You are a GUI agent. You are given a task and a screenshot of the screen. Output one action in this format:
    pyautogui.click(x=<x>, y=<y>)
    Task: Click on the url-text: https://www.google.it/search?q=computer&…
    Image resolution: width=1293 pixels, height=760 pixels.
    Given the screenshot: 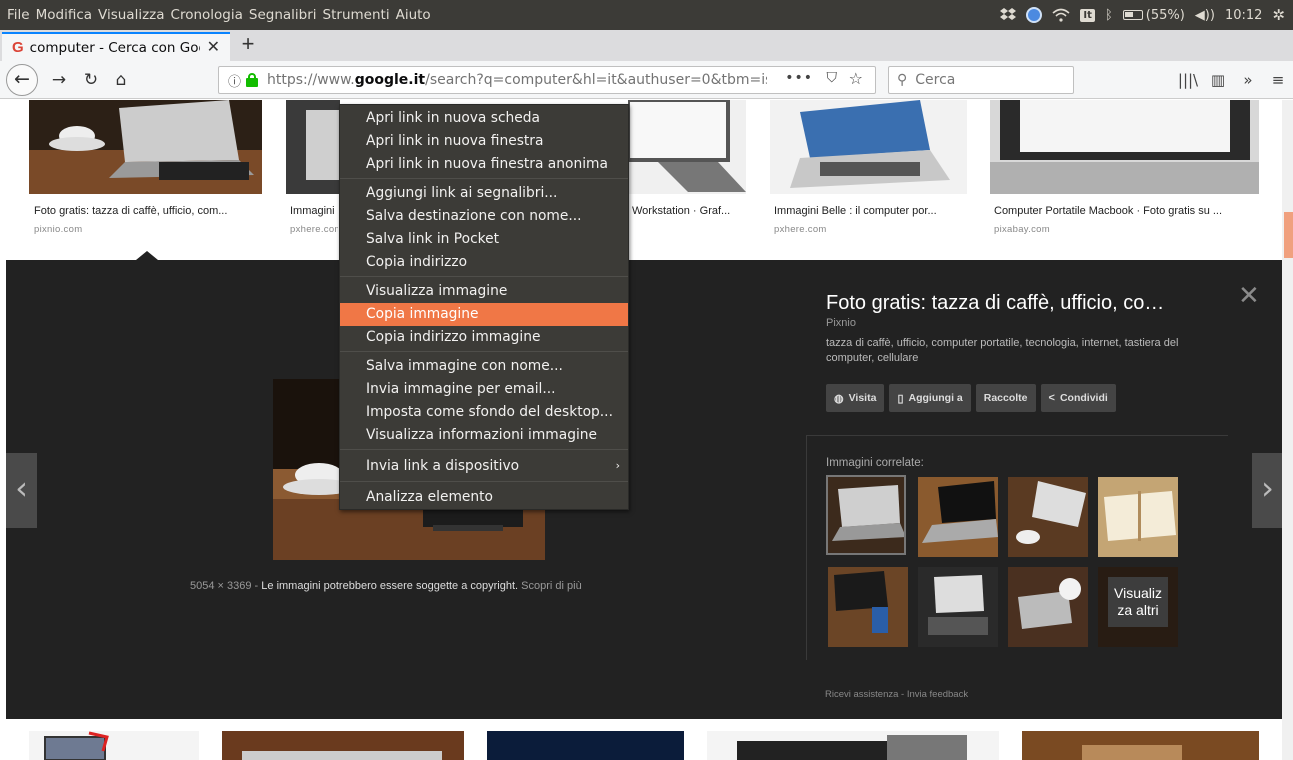 What is the action you would take?
    pyautogui.click(x=517, y=80)
    